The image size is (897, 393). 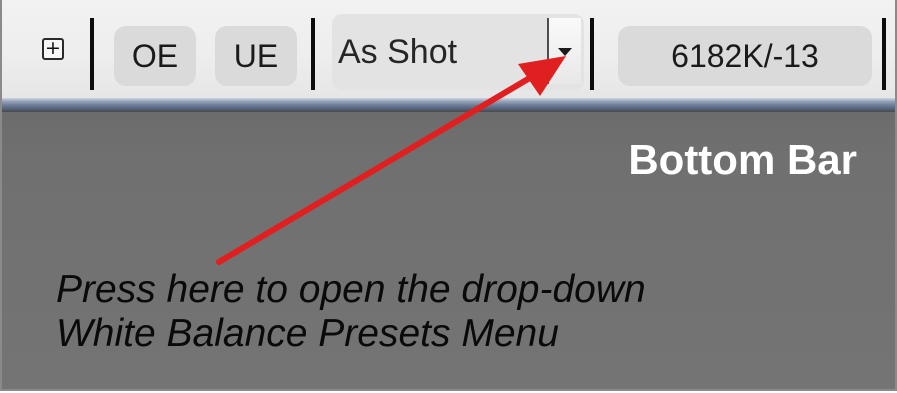 What do you see at coordinates (448, 105) in the screenshot?
I see `toolbar-bottom-edge` at bounding box center [448, 105].